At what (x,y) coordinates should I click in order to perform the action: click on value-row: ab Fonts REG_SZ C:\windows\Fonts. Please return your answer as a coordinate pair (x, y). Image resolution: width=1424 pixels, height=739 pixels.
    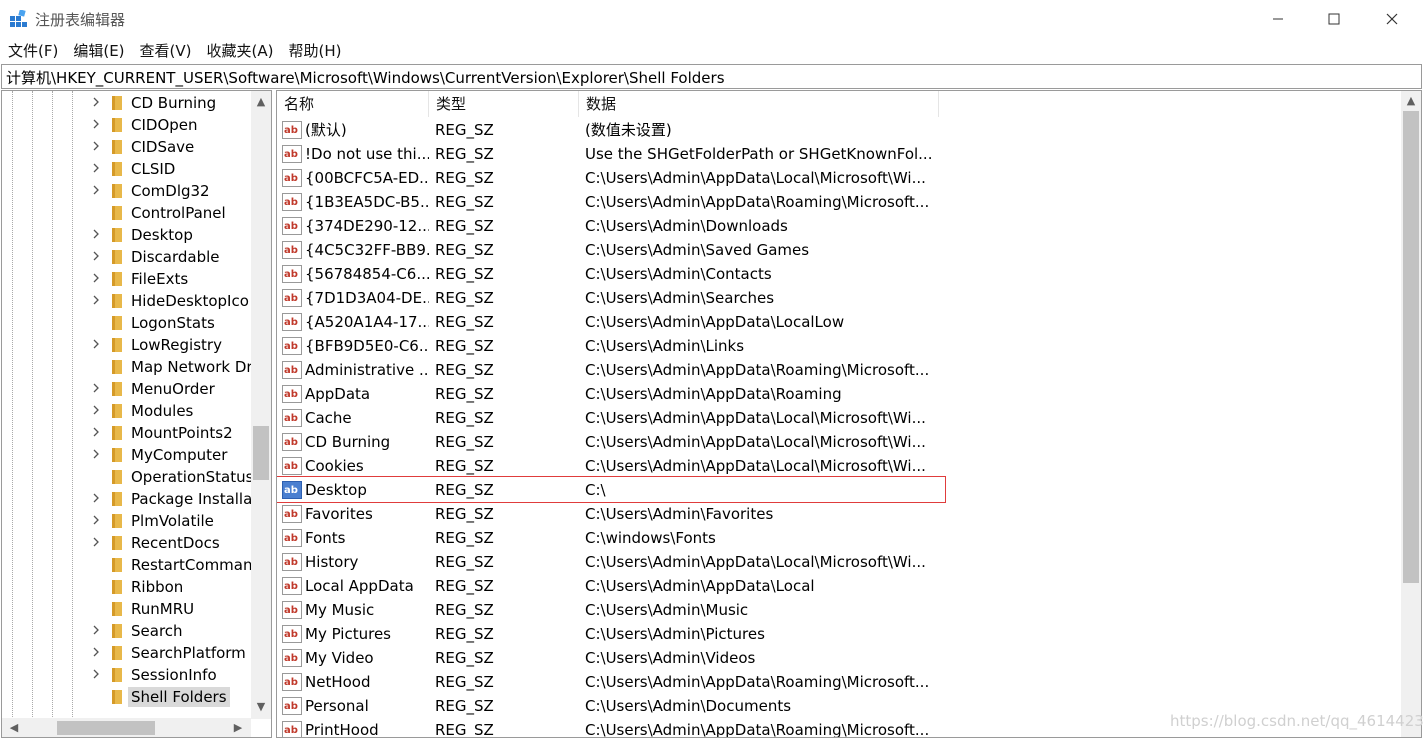
    Looking at the image, I should click on (839, 538).